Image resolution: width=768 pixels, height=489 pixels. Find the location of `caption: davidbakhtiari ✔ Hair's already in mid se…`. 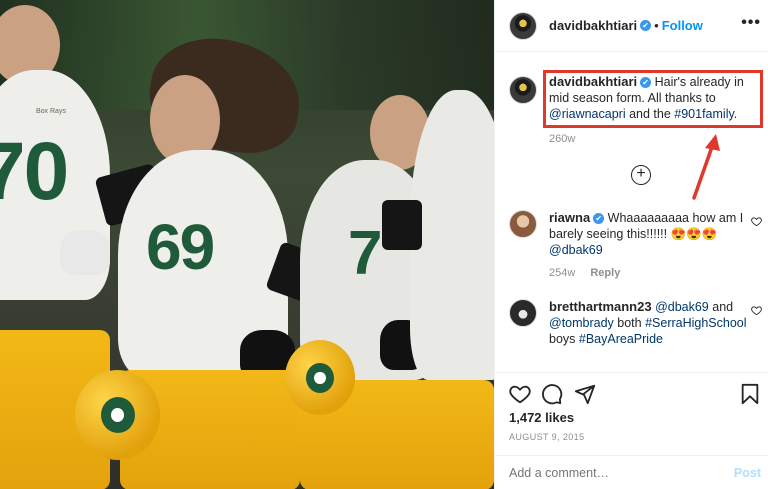

caption: davidbakhtiari ✔ Hair's already in mid se… is located at coordinates (655, 98).